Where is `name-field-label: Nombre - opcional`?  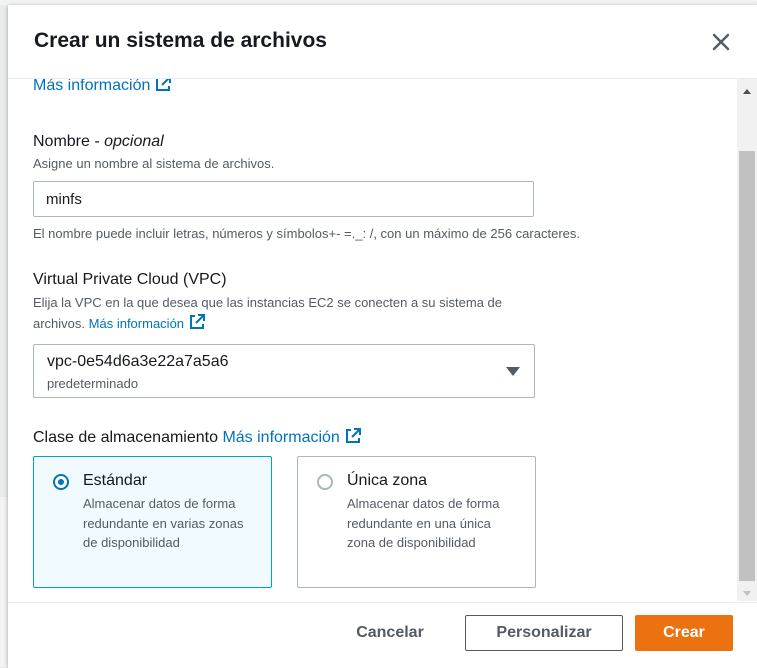
name-field-label: Nombre - opcional is located at coordinates (98, 141).